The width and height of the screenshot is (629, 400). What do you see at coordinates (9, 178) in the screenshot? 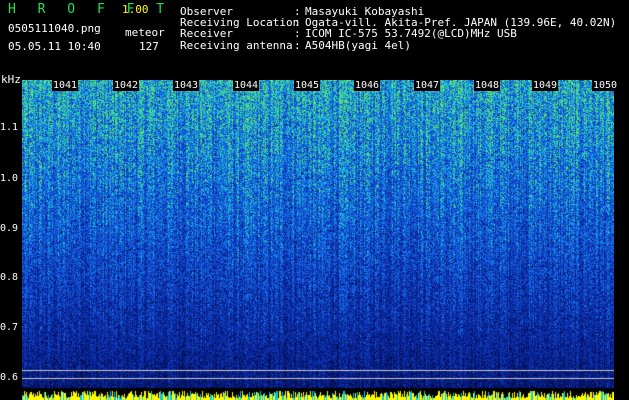
I see `y-tick-label: 1.0` at bounding box center [9, 178].